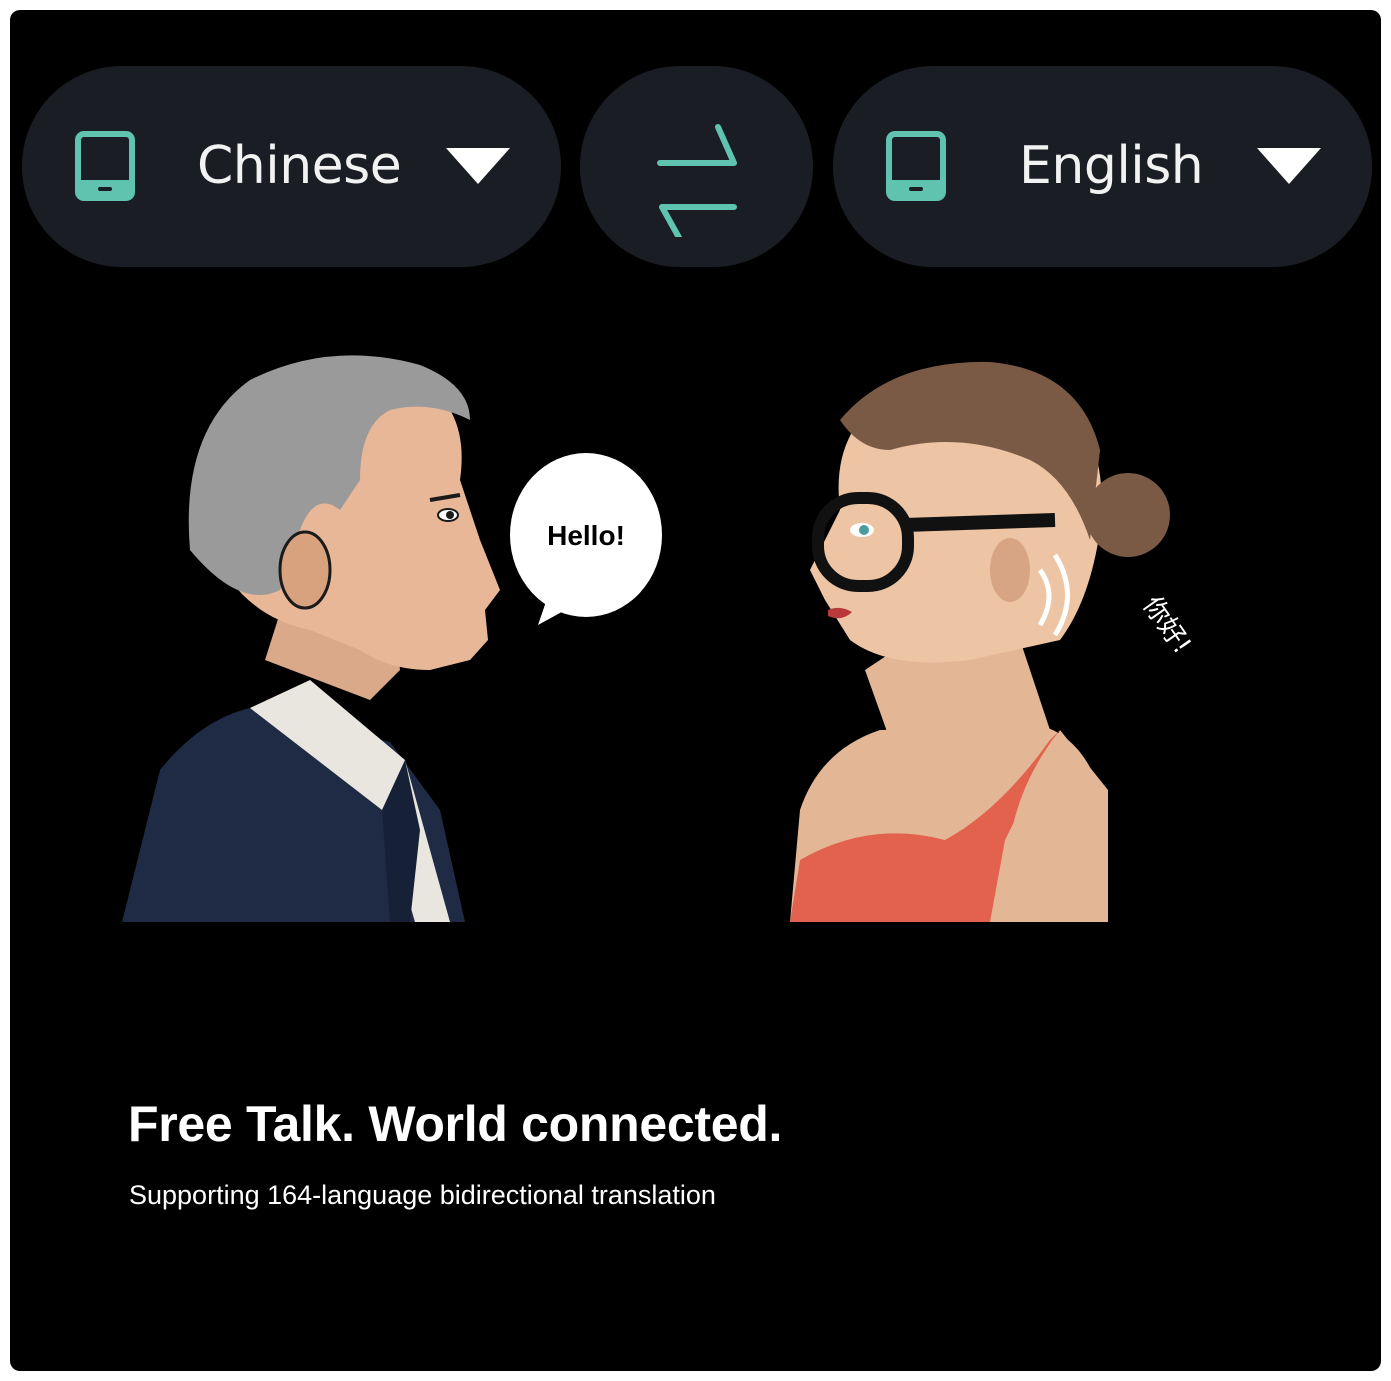 Image resolution: width=1391 pixels, height=1381 pixels. Describe the element at coordinates (696, 180) in the screenshot. I see `swap-arrows-icon` at that location.